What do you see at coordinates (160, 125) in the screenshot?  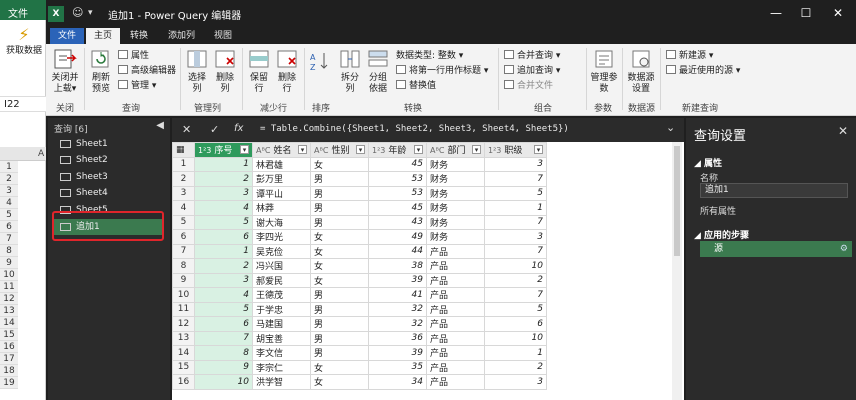 I see `collapse-queries-icon: ◀` at bounding box center [160, 125].